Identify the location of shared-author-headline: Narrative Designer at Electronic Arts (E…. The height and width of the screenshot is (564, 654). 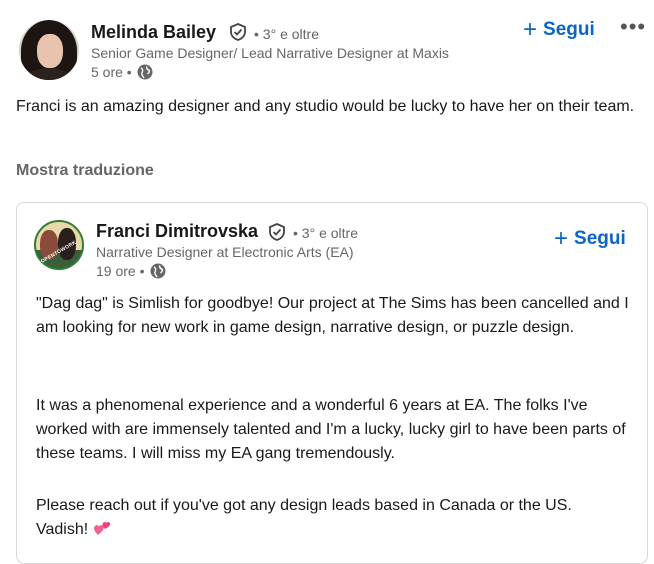
(225, 252).